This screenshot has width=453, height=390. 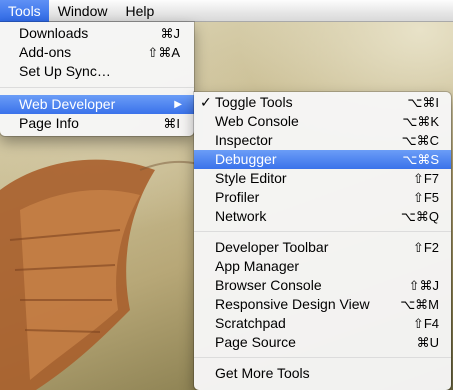 I want to click on menu-item-downloads: Downloads ⌘J, so click(x=97, y=33).